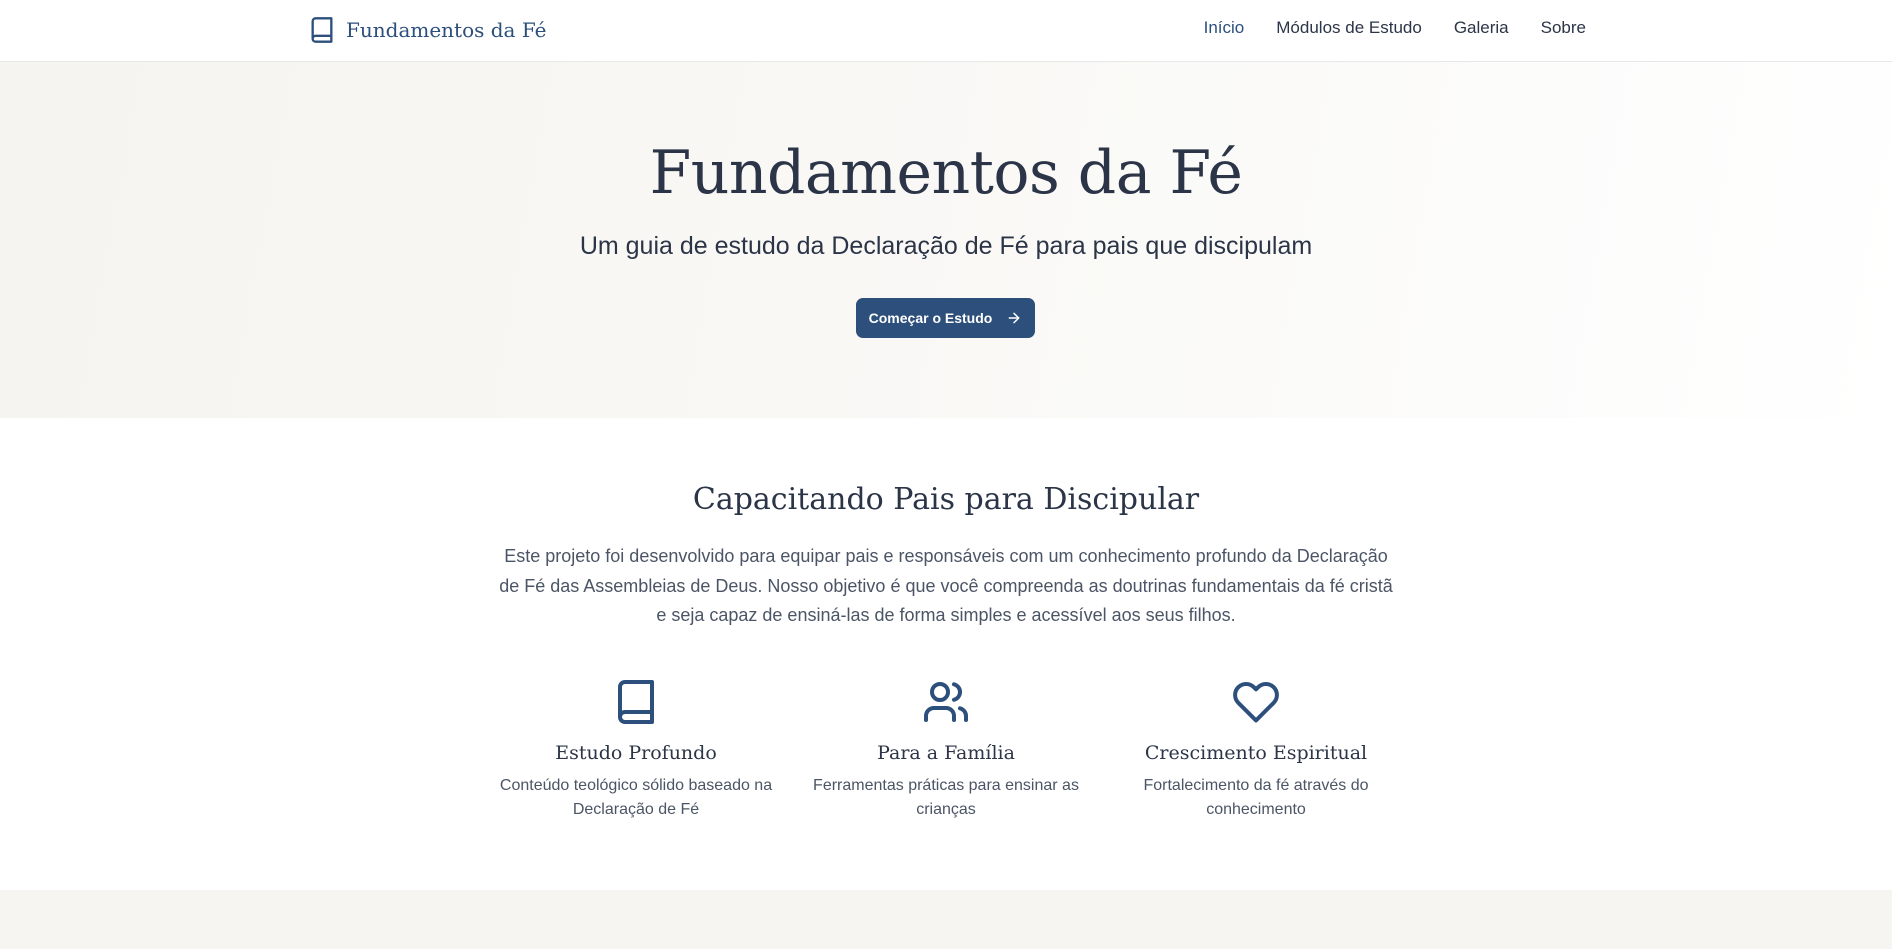  Describe the element at coordinates (1256, 702) in the screenshot. I see `heart-icon` at that location.